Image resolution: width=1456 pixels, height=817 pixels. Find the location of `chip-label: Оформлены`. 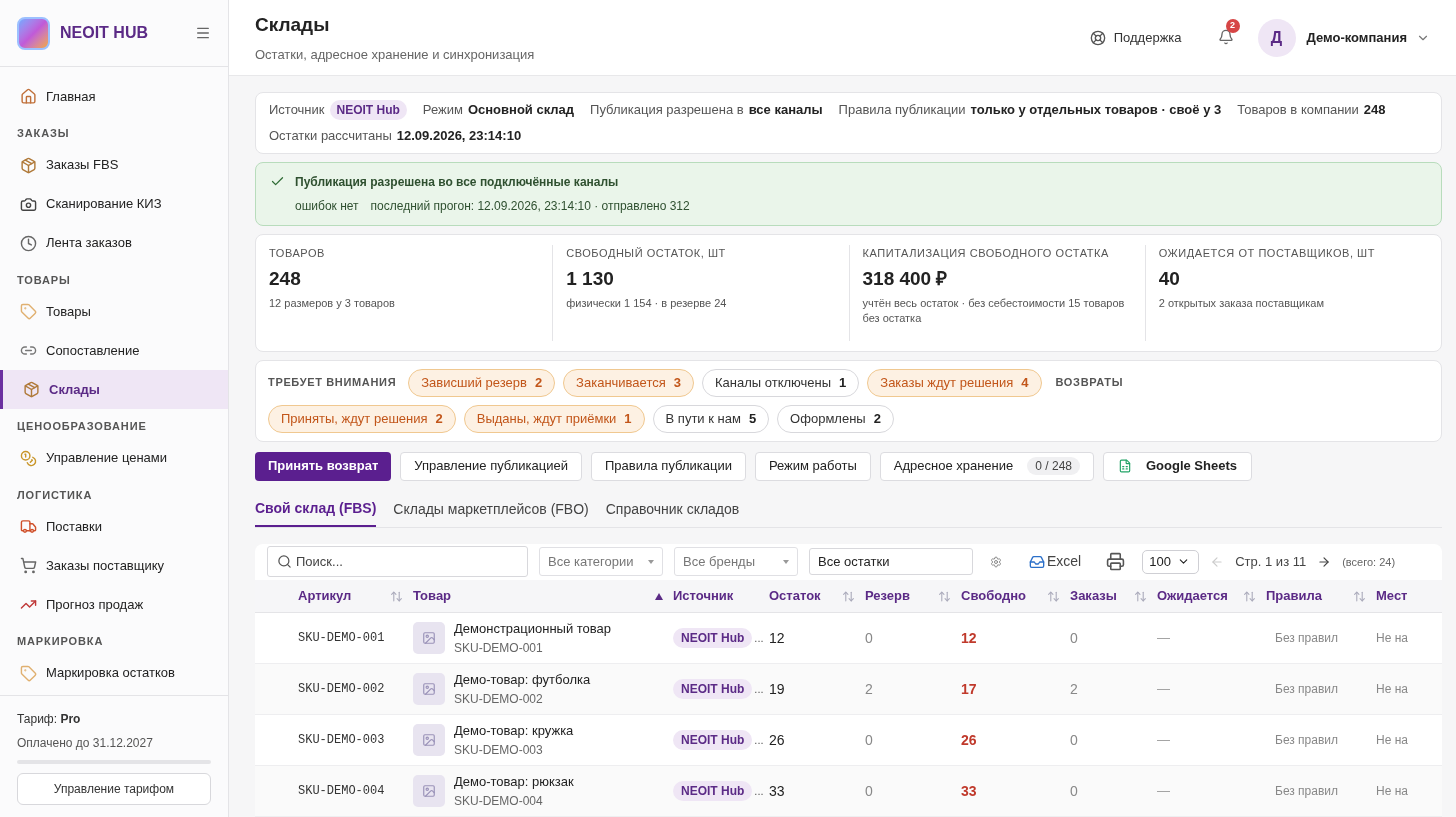

chip-label: Оформлены is located at coordinates (828, 418).